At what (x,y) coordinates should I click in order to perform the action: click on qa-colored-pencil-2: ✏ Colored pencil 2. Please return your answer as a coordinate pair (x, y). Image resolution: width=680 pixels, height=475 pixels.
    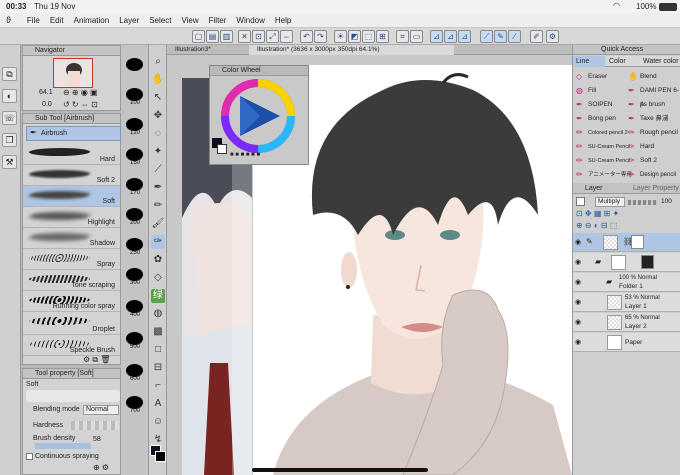
    Looking at the image, I should click on (601, 133).